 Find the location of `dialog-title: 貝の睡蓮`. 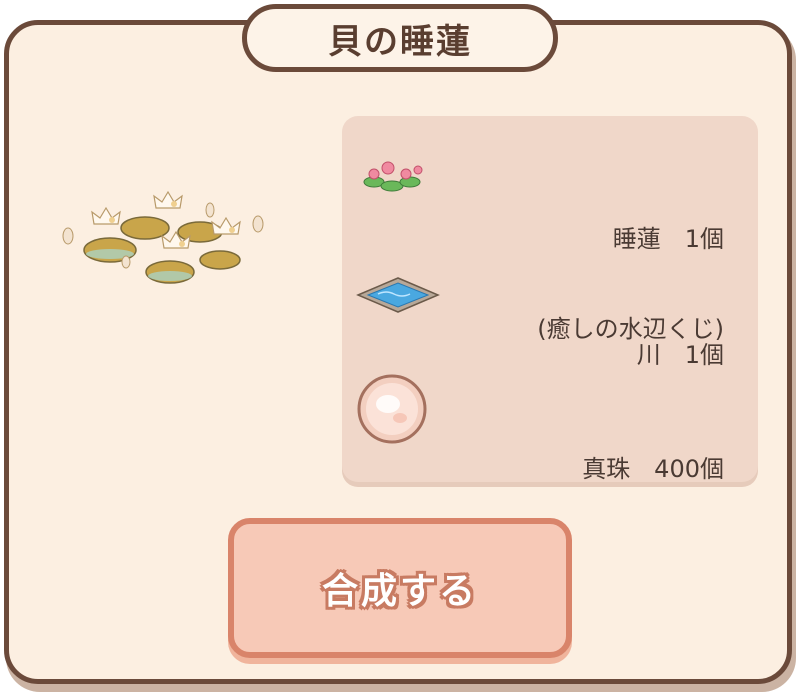

dialog-title: 貝の睡蓮 is located at coordinates (400, 41).